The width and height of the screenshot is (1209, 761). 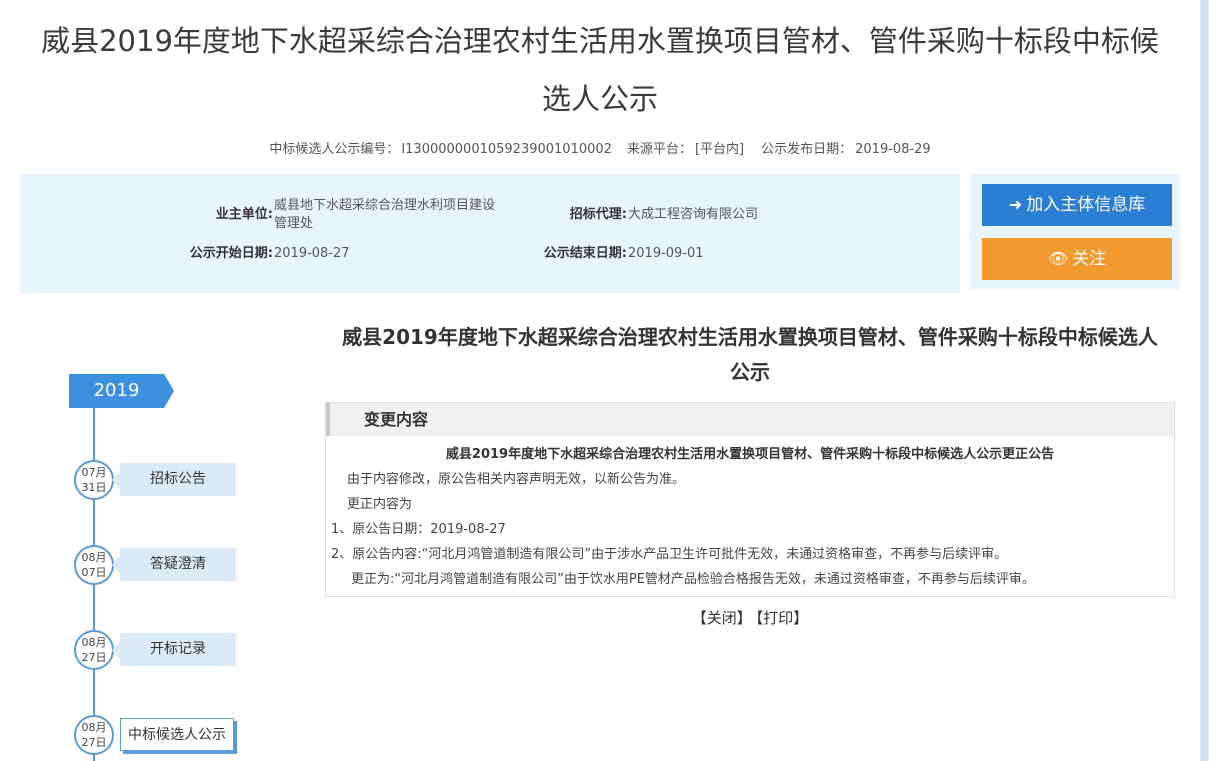 What do you see at coordinates (294, 223) in the screenshot?
I see `owner-value-line2: 管理处` at bounding box center [294, 223].